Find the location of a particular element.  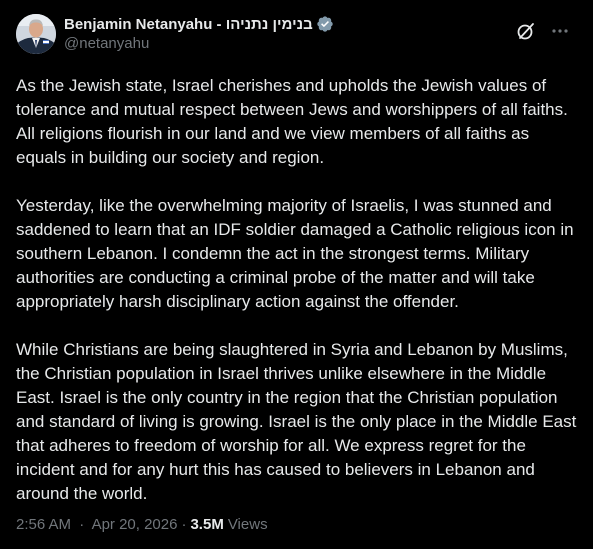

more-options-icon is located at coordinates (560, 31).